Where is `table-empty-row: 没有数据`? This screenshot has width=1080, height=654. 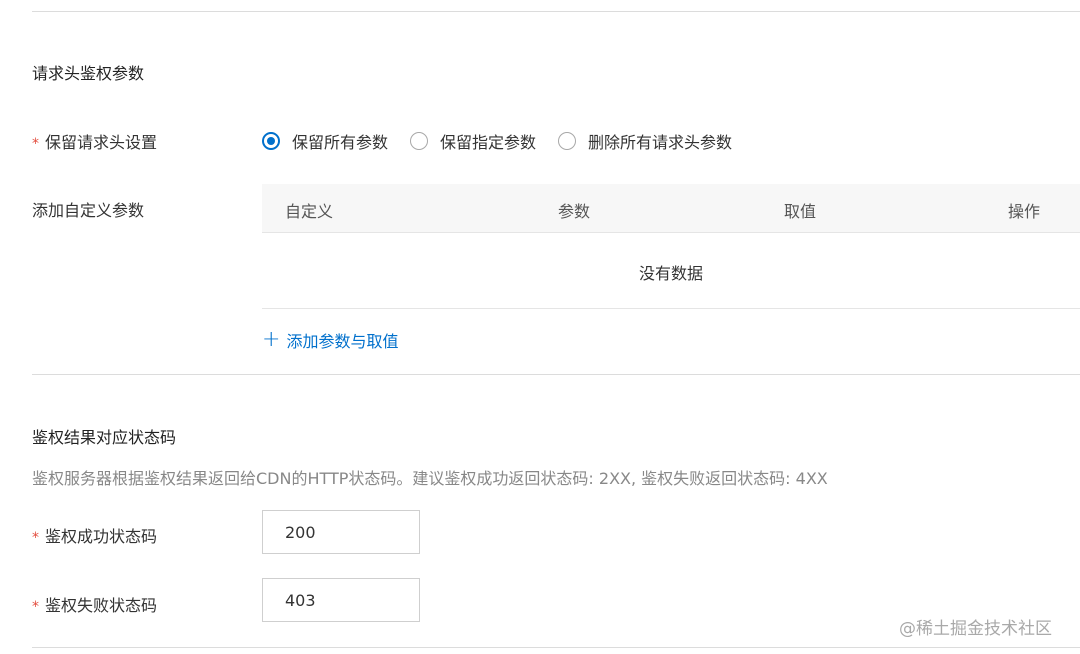
table-empty-row: 没有数据 is located at coordinates (671, 271).